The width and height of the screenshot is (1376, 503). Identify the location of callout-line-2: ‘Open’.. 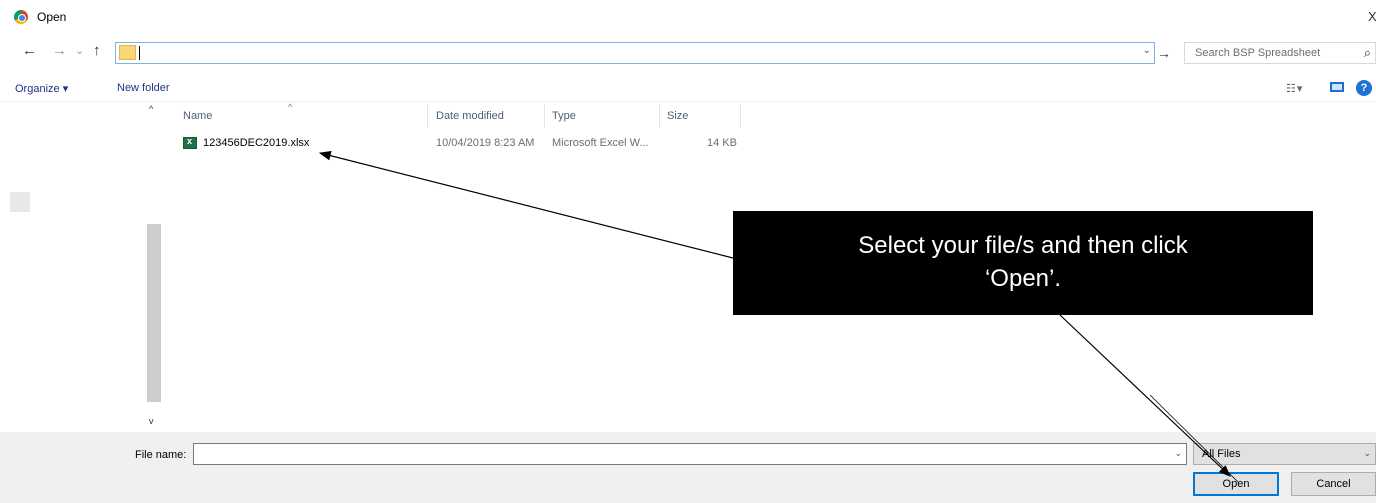
(1023, 278).